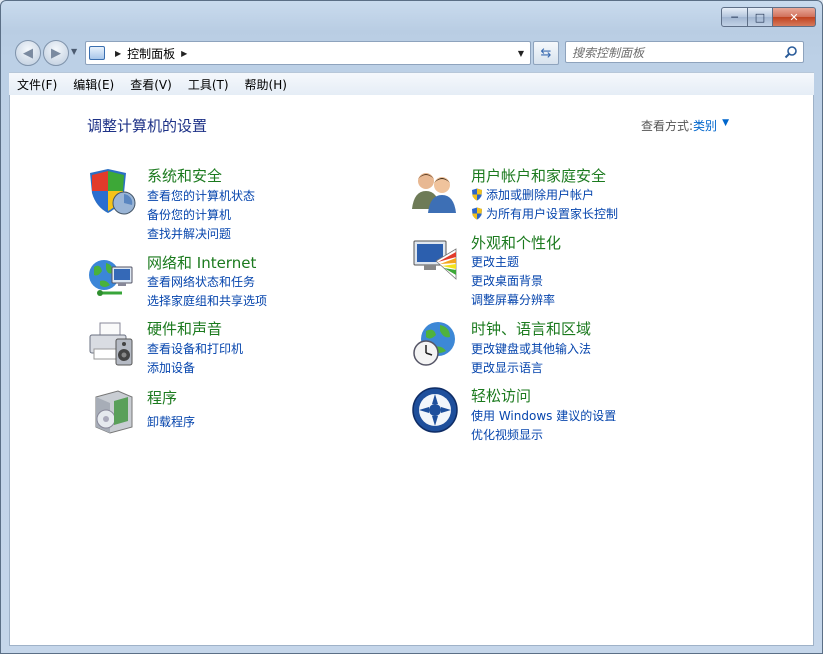 Image resolution: width=823 pixels, height=654 pixels. I want to click on maximize-button: □, so click(760, 17).